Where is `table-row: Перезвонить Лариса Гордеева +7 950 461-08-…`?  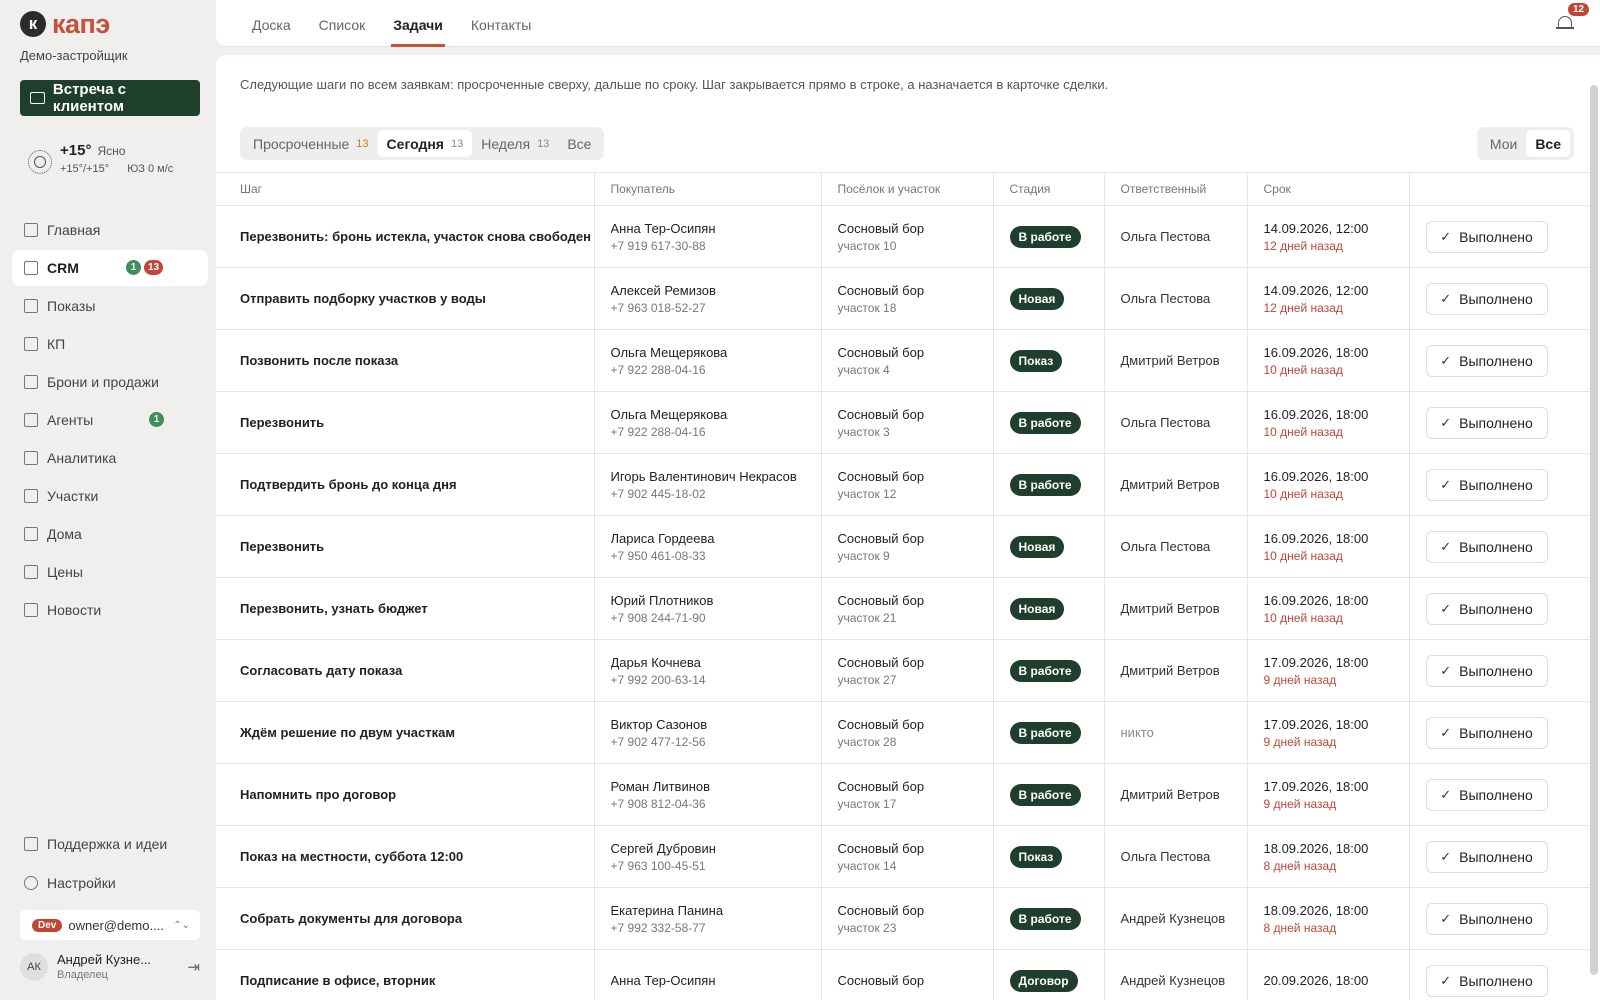
table-row: Перезвонить Лариса Гордеева +7 950 461-08-… is located at coordinates (903, 546).